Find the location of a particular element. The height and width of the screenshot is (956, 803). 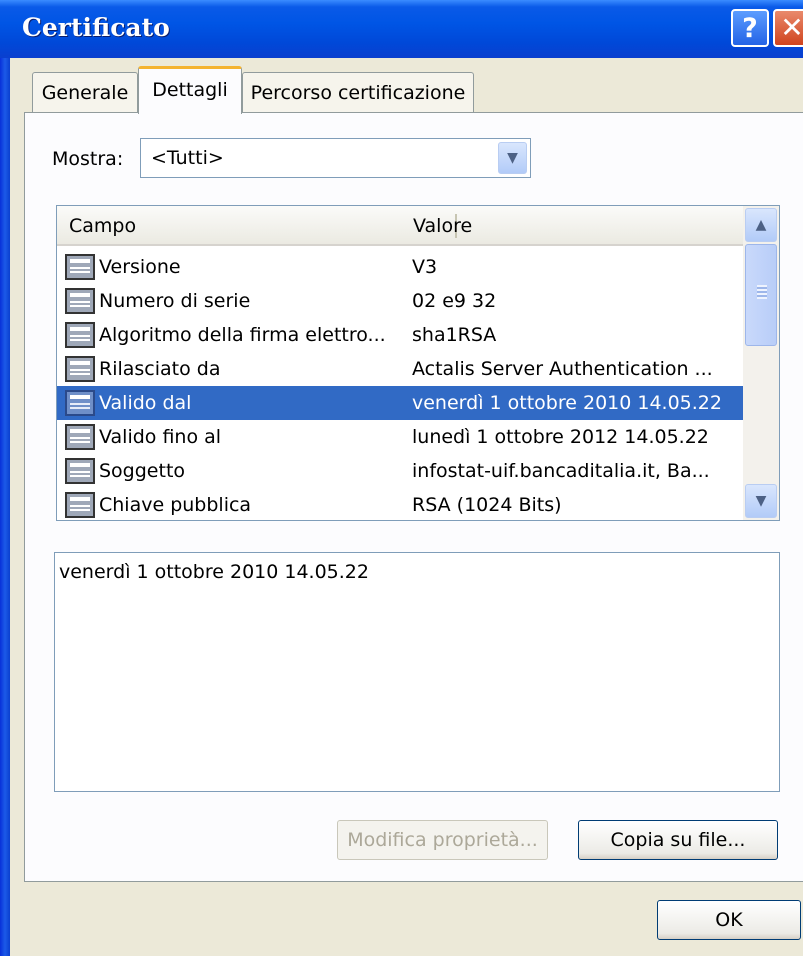

field-value: sha1RSA is located at coordinates (454, 335).